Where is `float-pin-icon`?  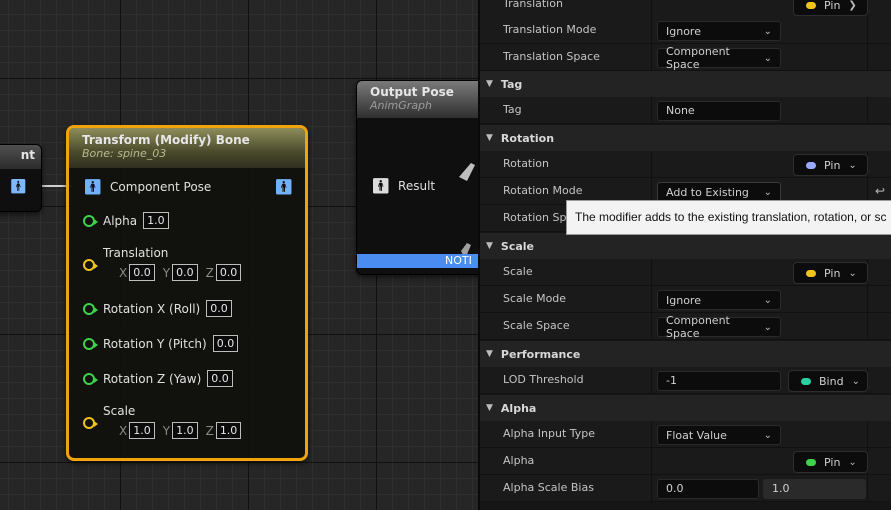 float-pin-icon is located at coordinates (811, 462).